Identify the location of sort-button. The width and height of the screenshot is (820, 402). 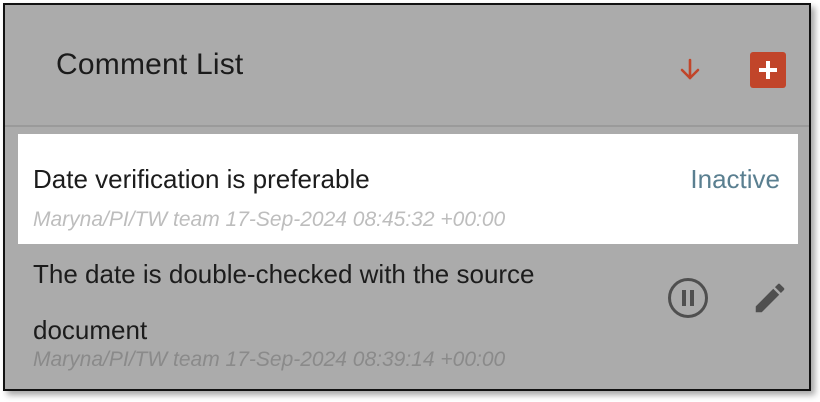
(690, 70).